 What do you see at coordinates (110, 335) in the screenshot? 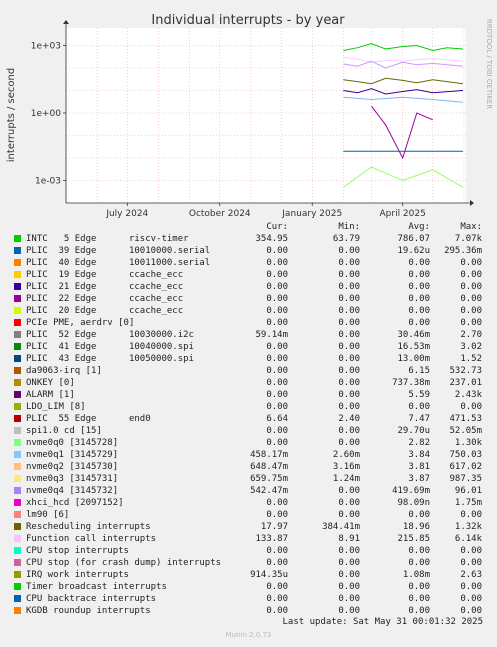
I see `legend-label: PLIC 52 Edge 10030000.i2c` at bounding box center [110, 335].